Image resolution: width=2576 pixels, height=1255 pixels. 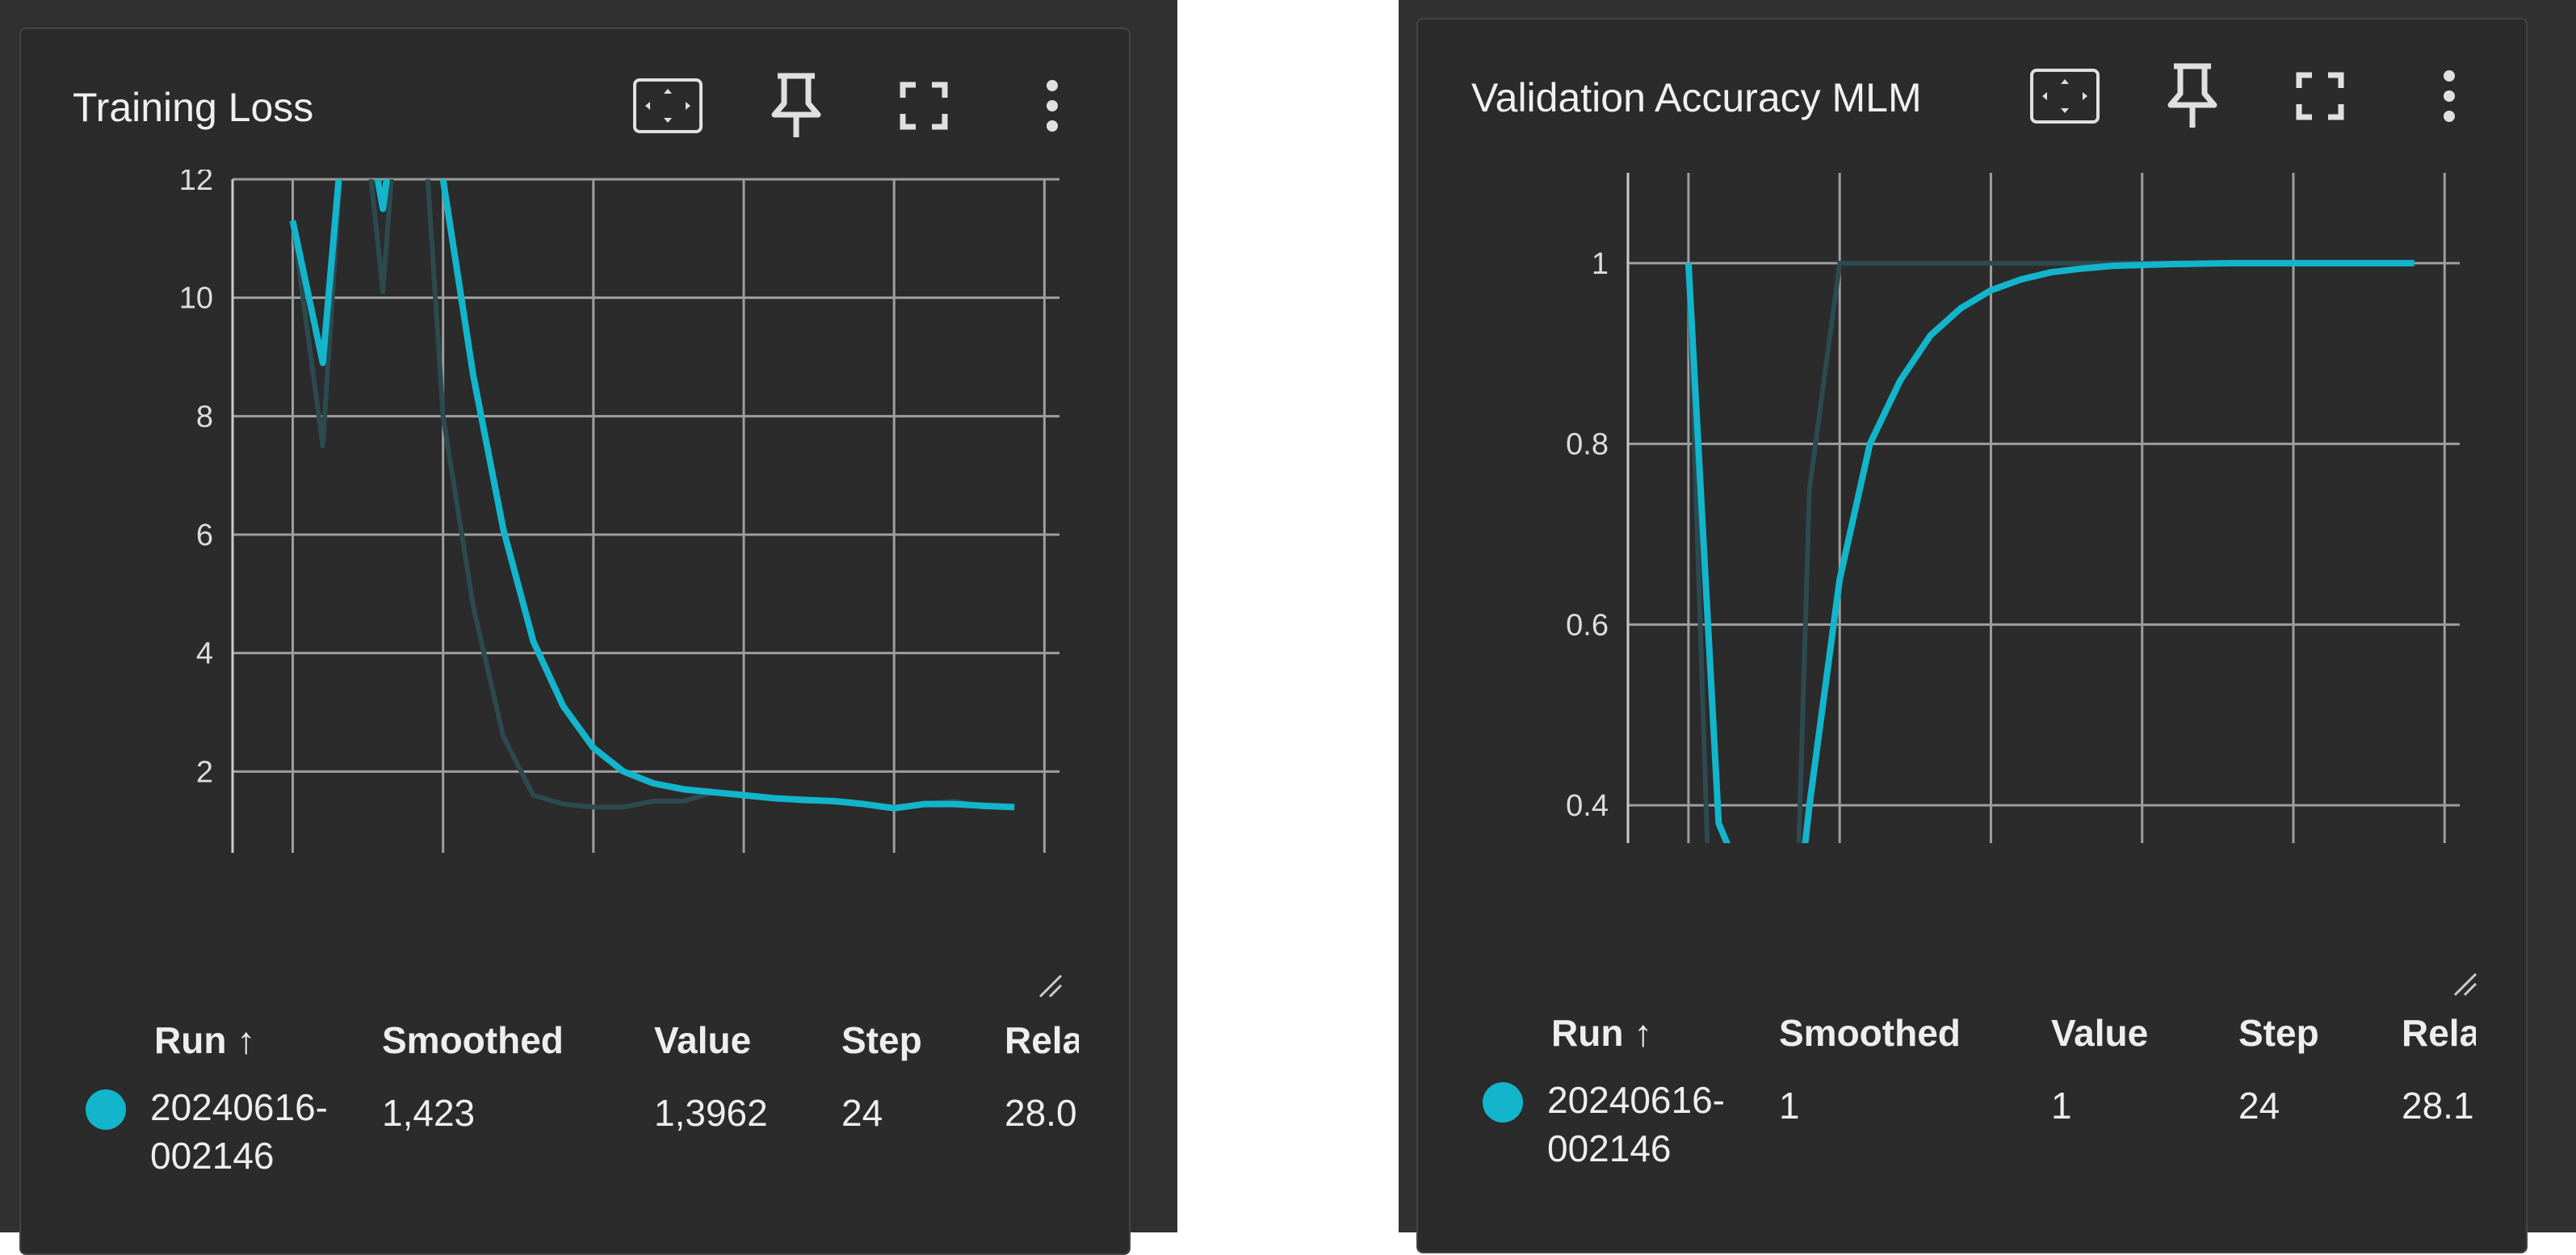 What do you see at coordinates (429, 1113) in the screenshot?
I see `smoothed-value: 1,423` at bounding box center [429, 1113].